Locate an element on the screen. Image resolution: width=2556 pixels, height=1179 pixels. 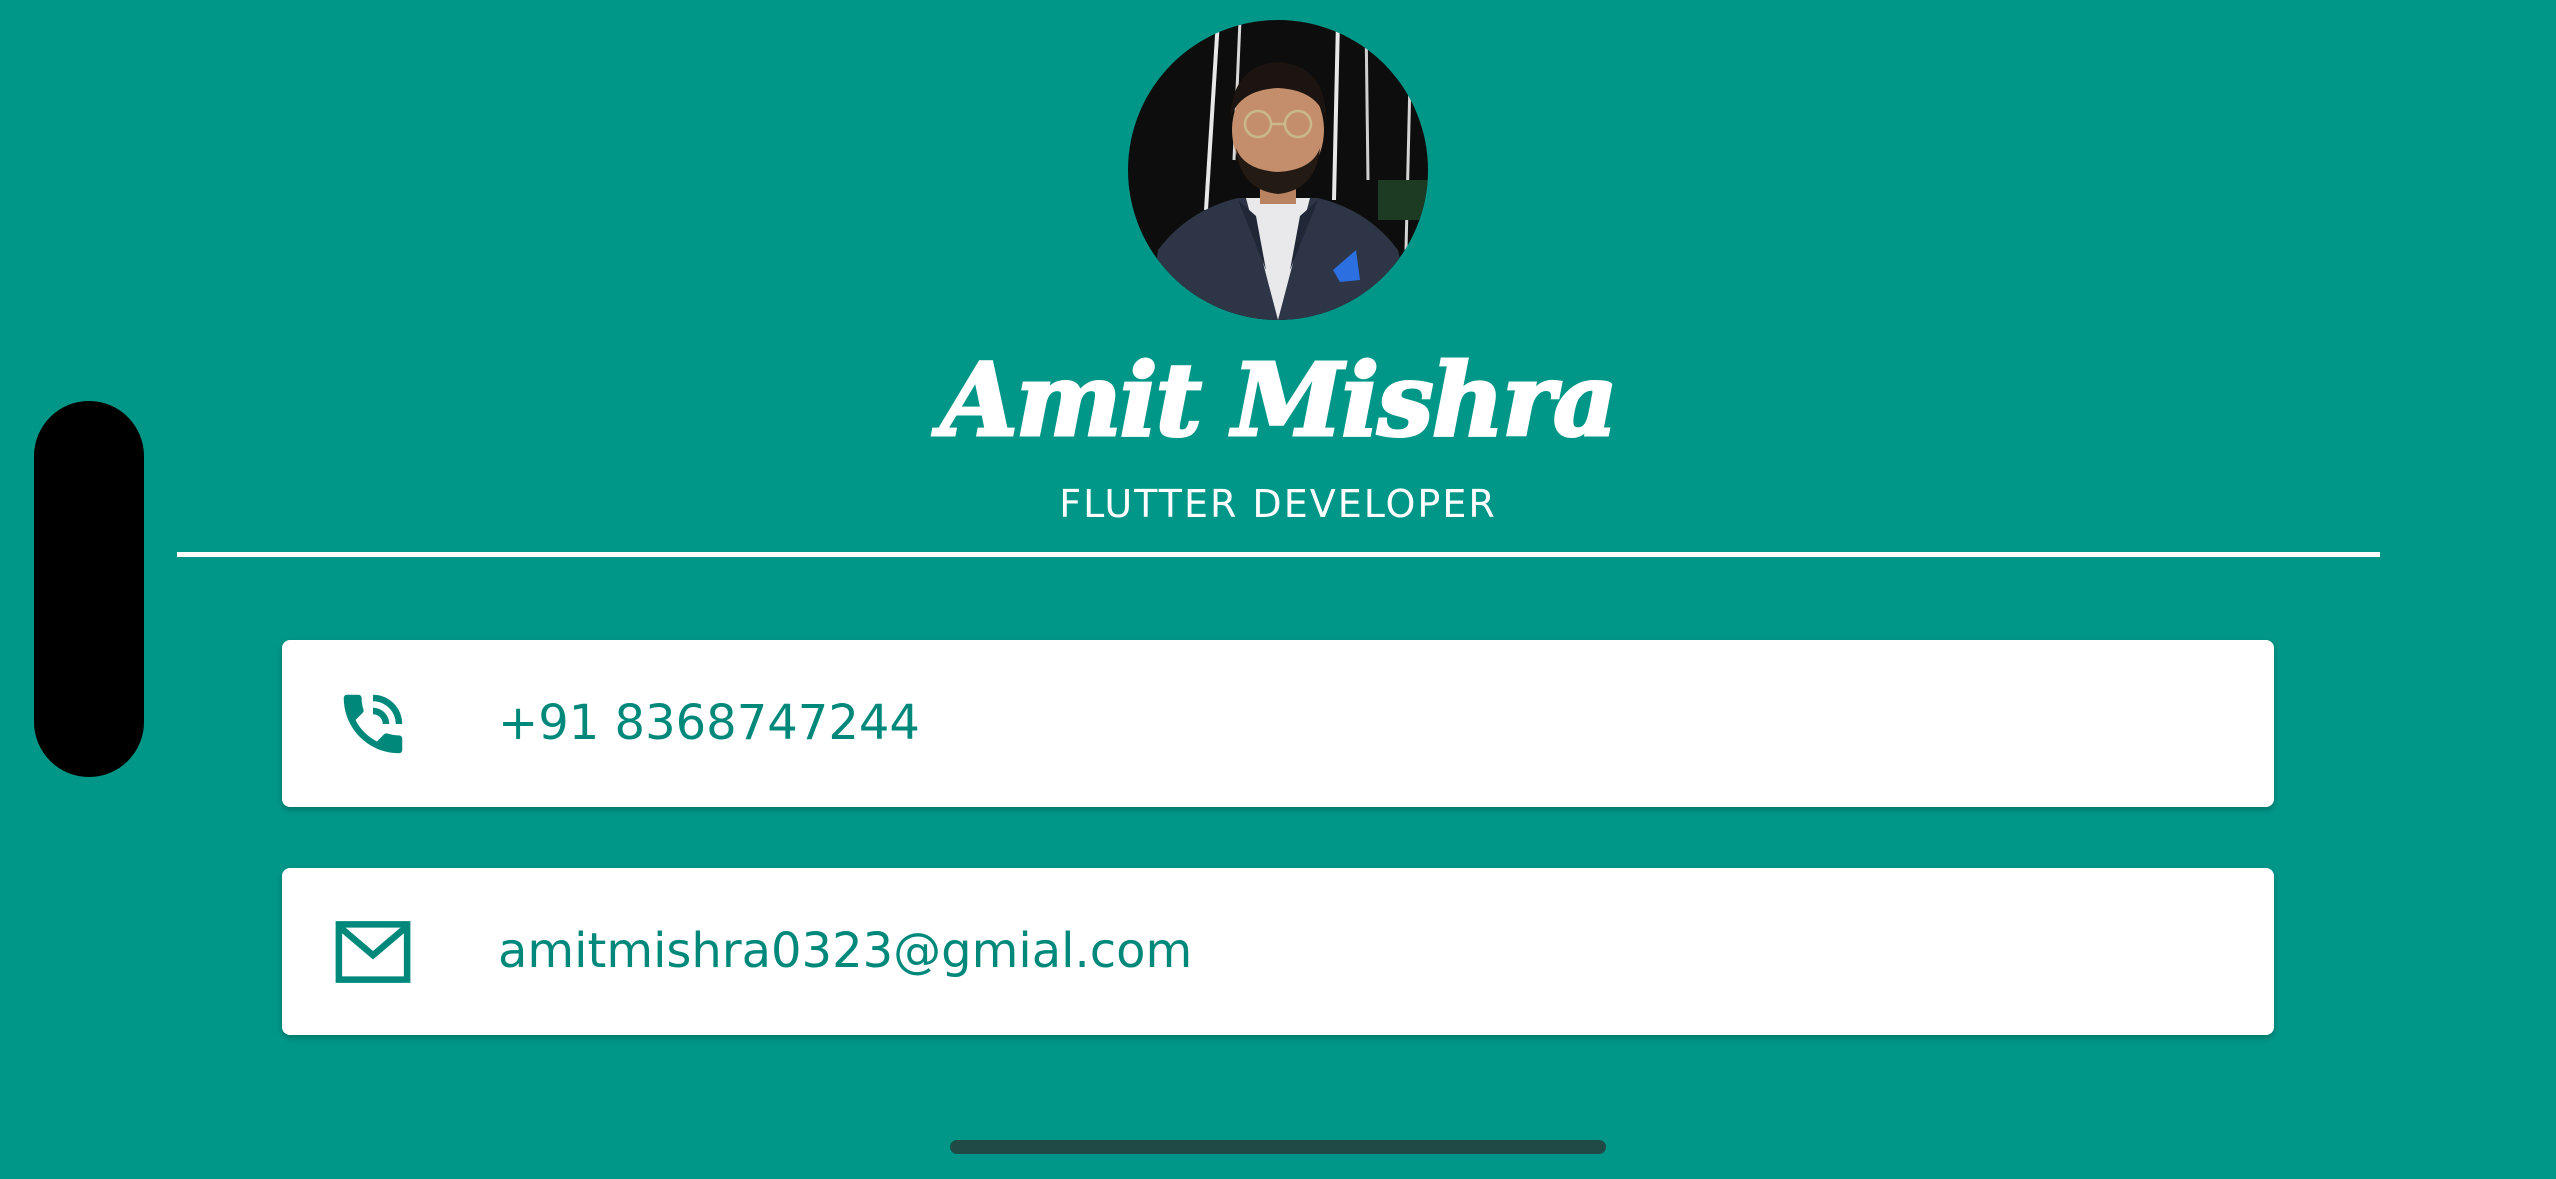
profile-name: Amit Mishra is located at coordinates (1279, 400).